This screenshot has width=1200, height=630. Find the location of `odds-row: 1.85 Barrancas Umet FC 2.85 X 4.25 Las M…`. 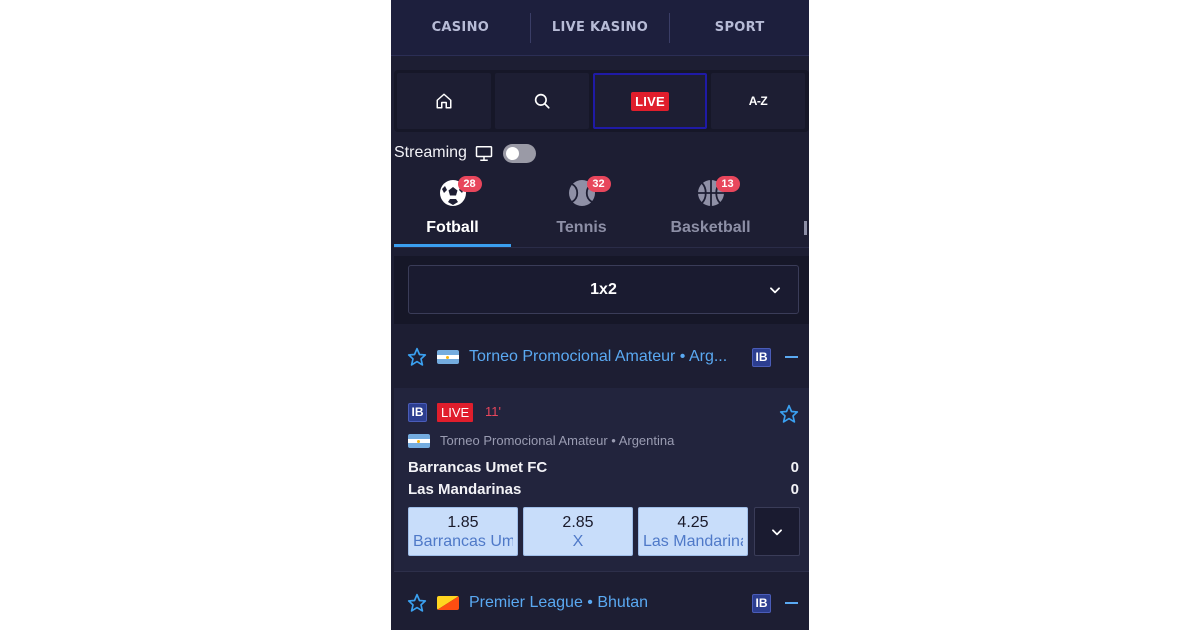

odds-row: 1.85 Barrancas Umet FC 2.85 X 4.25 Las M… is located at coordinates (604, 531).